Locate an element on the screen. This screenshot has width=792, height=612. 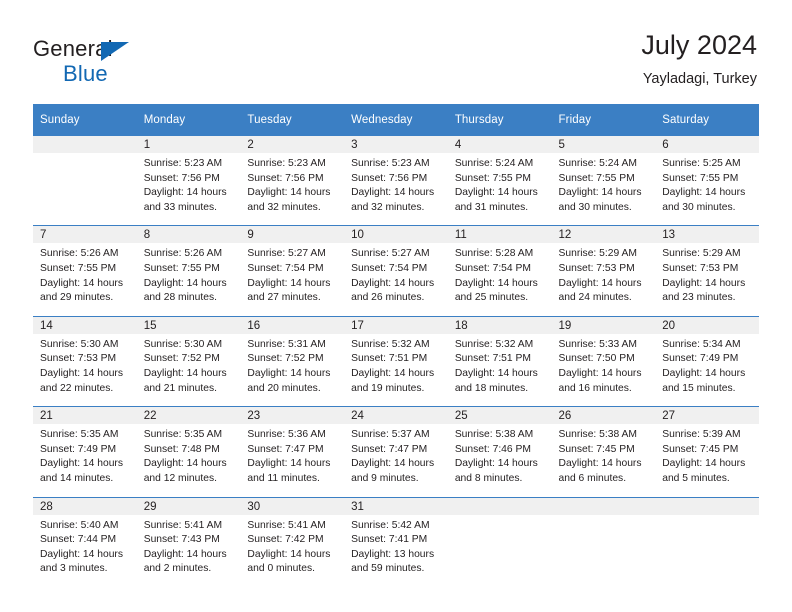
sunrise-text: Sunrise: 5:31 AM is located at coordinates (286, 344).